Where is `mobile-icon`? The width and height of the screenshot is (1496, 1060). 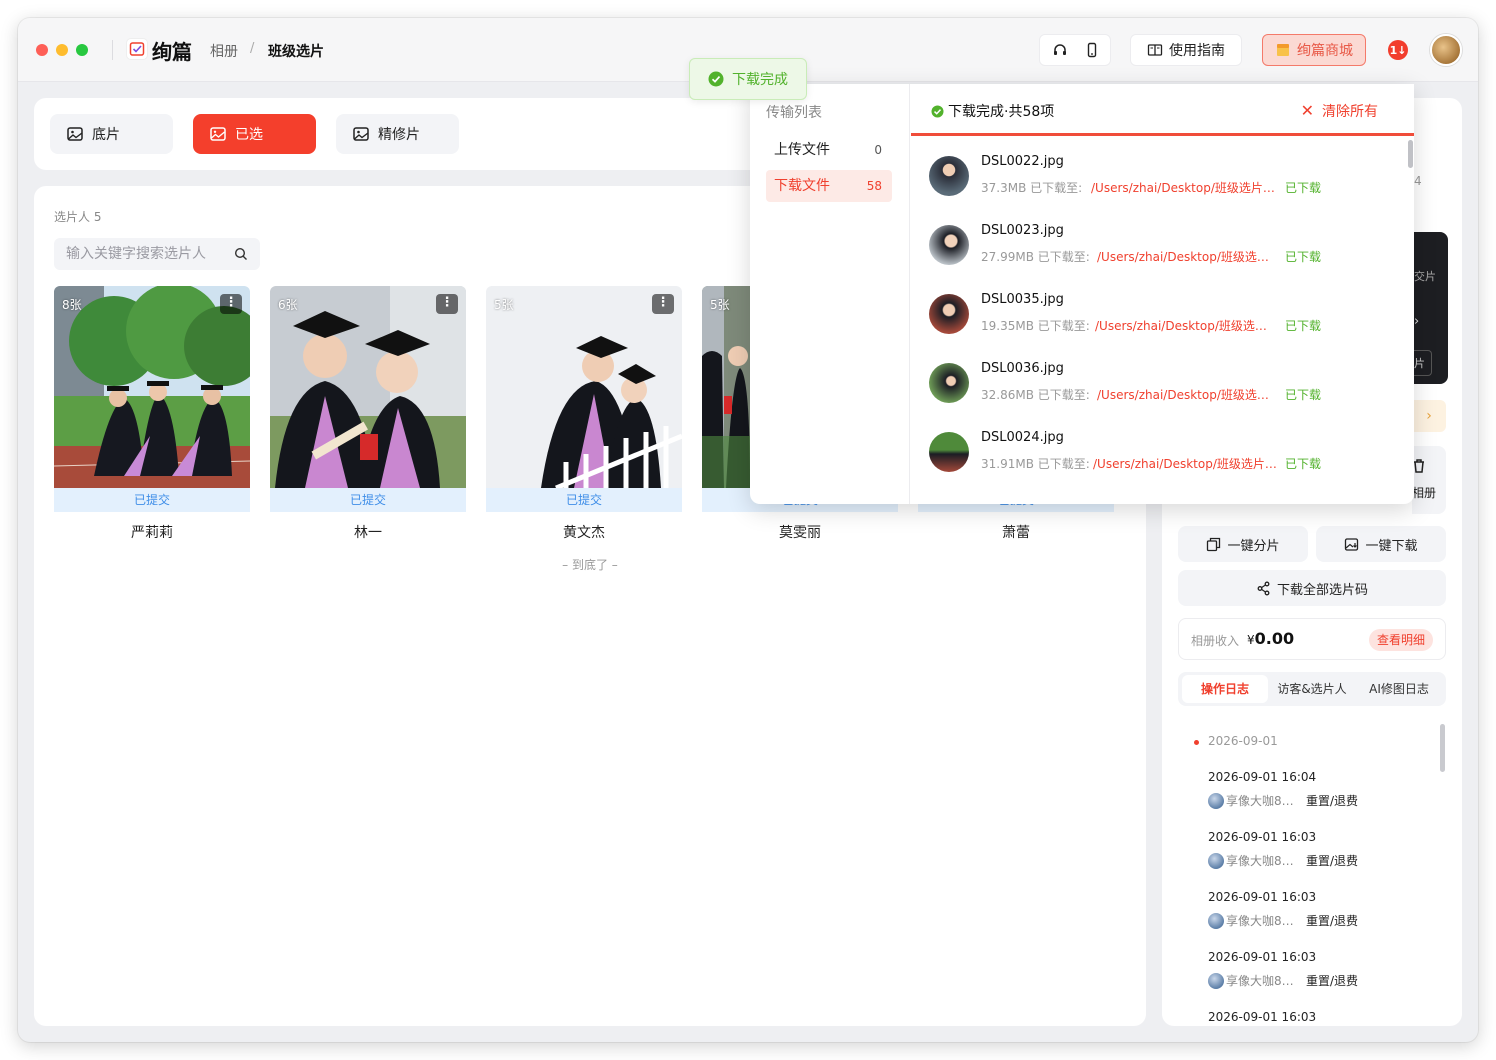 mobile-icon is located at coordinates (1092, 50).